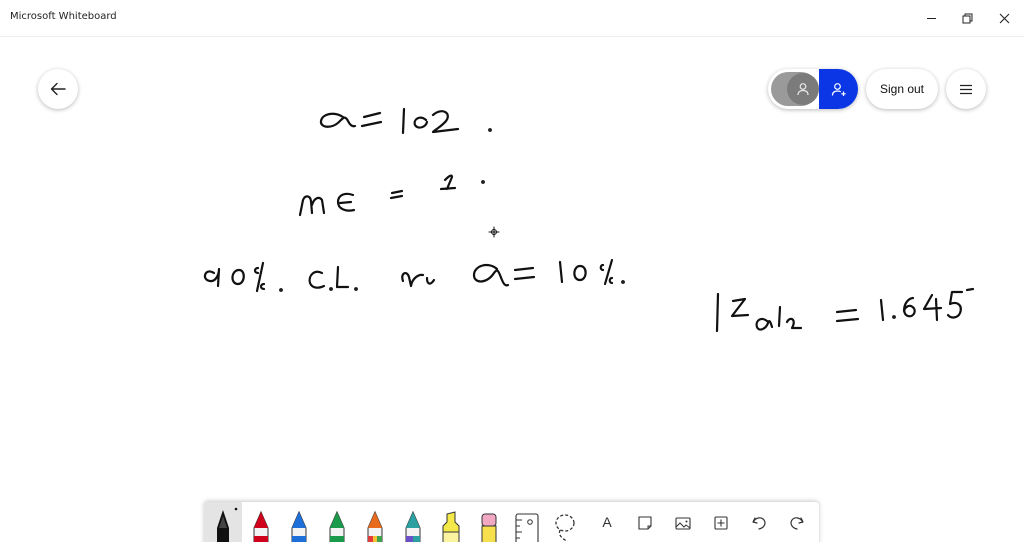 The width and height of the screenshot is (1024, 542). I want to click on ink-line-z, so click(845, 310).